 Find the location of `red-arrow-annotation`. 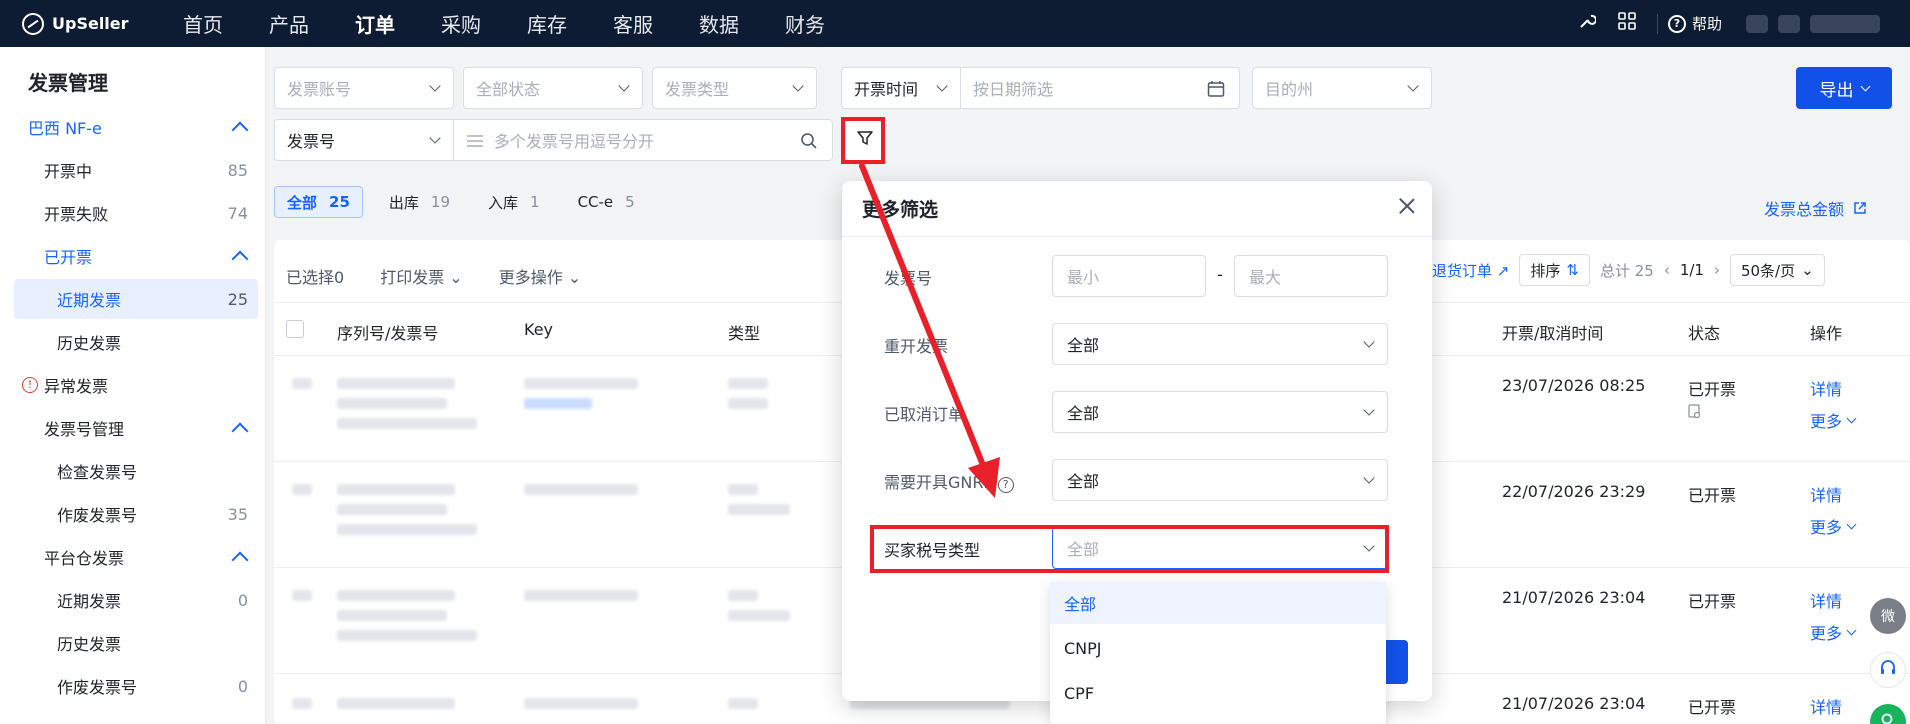

red-arrow-annotation is located at coordinates (929, 330).